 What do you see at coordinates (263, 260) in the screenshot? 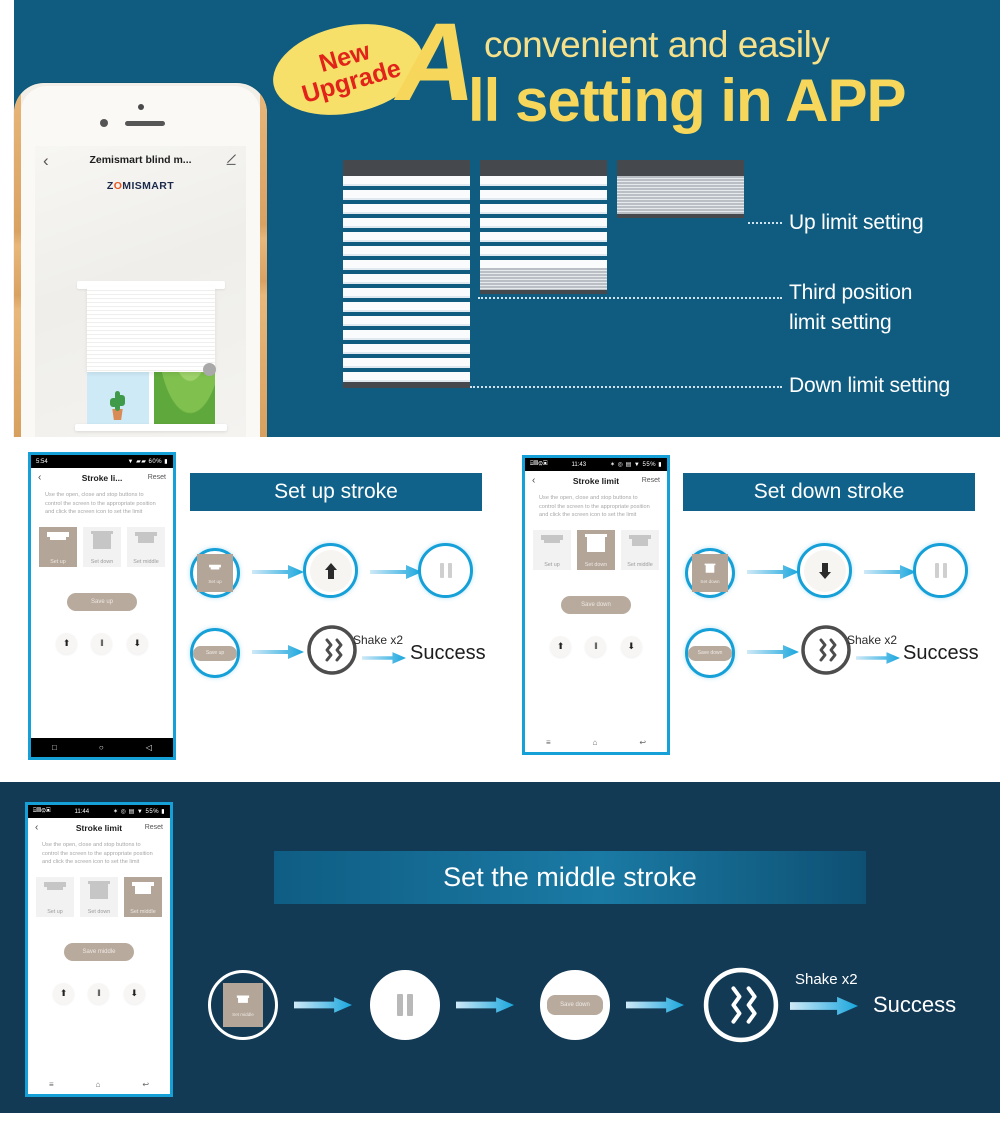
I see `phone-side-band-right` at bounding box center [263, 260].